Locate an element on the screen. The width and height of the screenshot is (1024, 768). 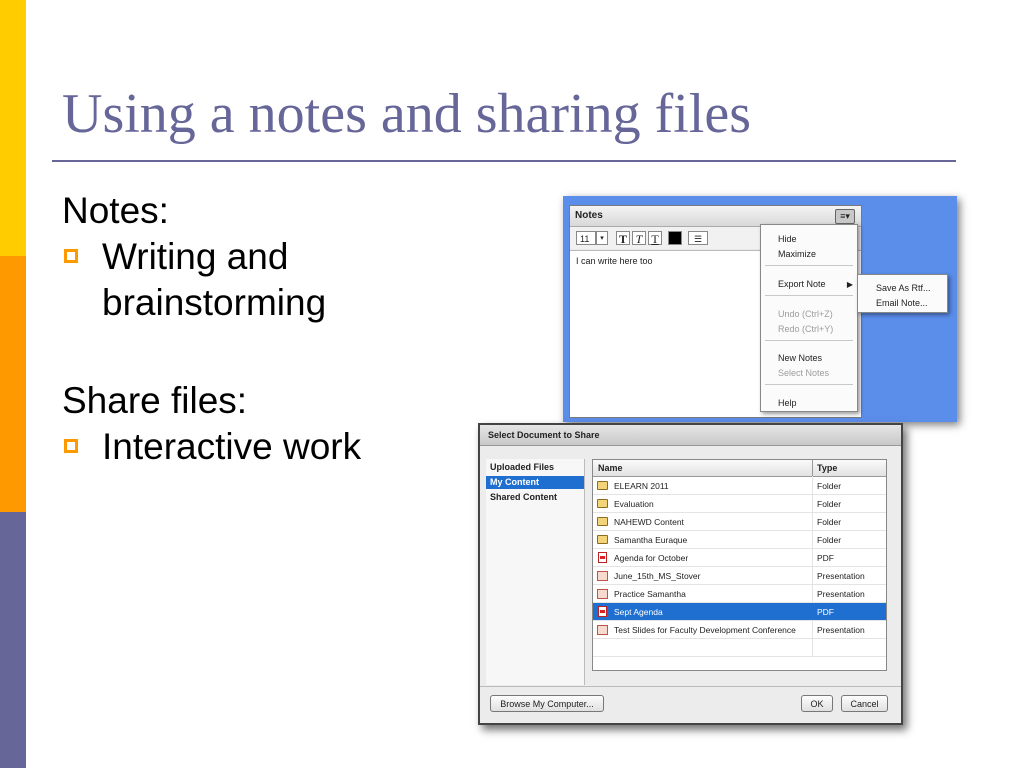
menu-item-select-notes: Select Notes is located at coordinates (803, 373).